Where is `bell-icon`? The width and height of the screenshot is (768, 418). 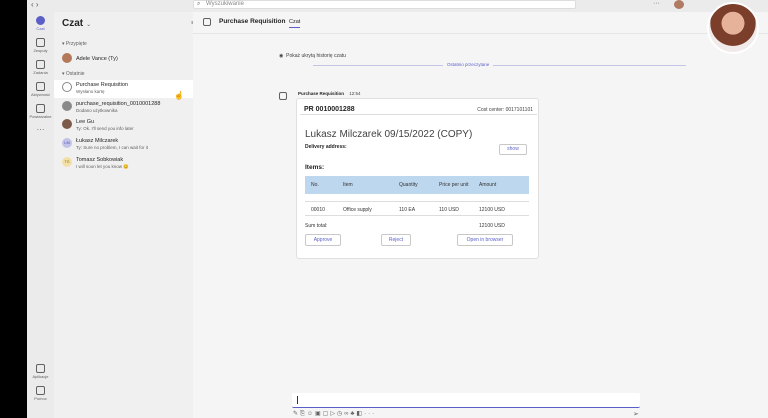 bell-icon is located at coordinates (40, 86).